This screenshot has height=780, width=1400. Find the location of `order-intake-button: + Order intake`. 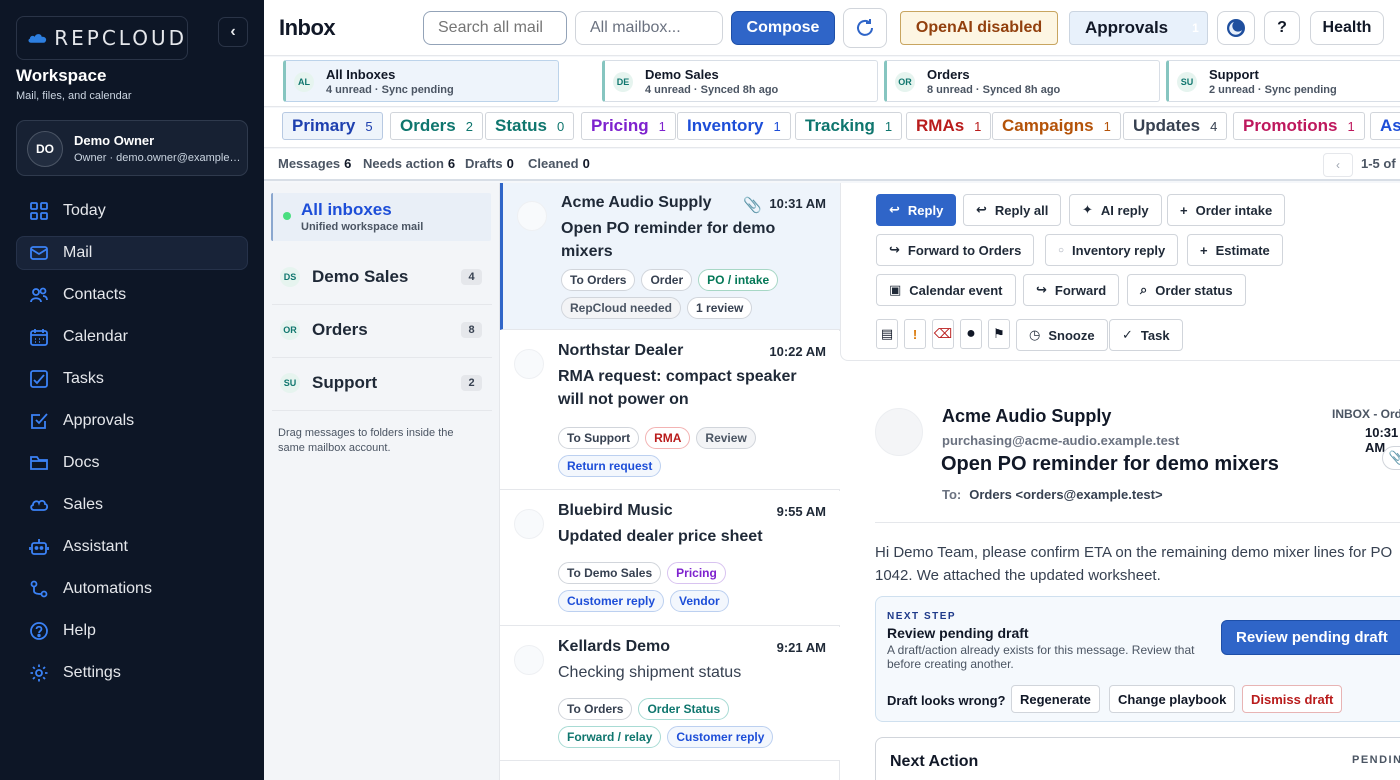

order-intake-button: + Order intake is located at coordinates (1226, 210).